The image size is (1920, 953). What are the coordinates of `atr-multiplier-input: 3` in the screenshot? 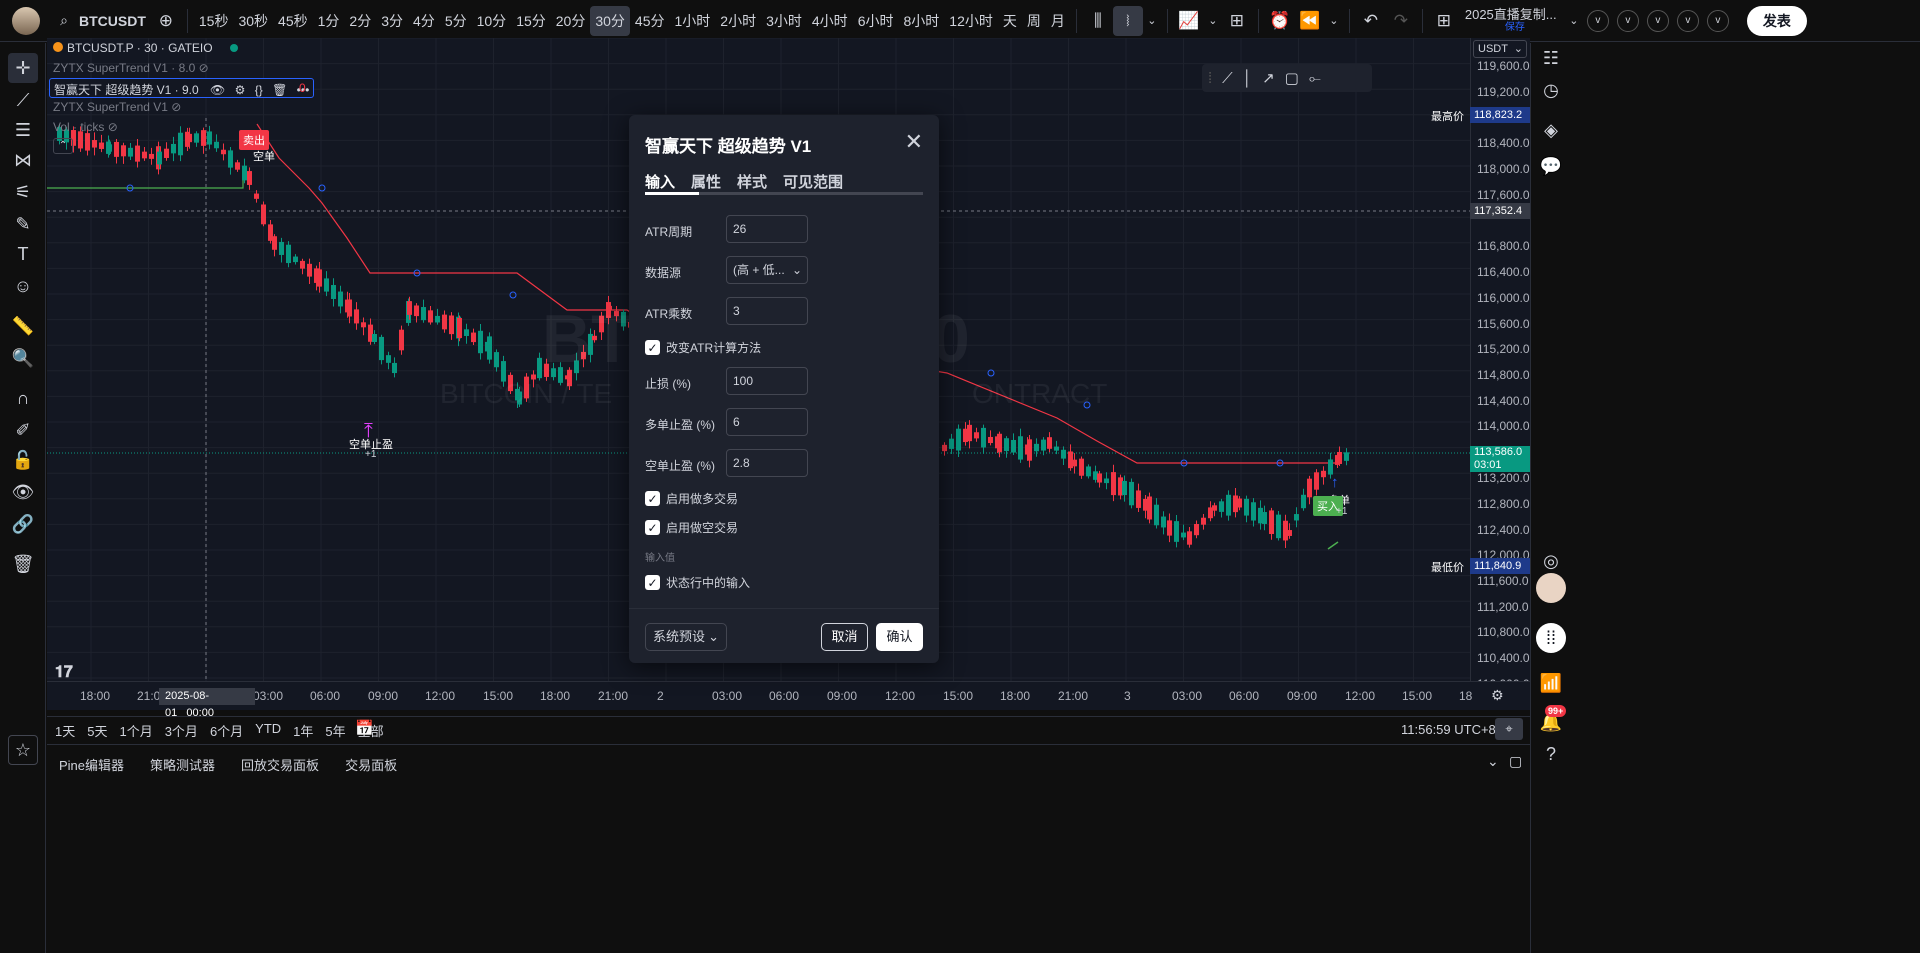 It's located at (767, 311).